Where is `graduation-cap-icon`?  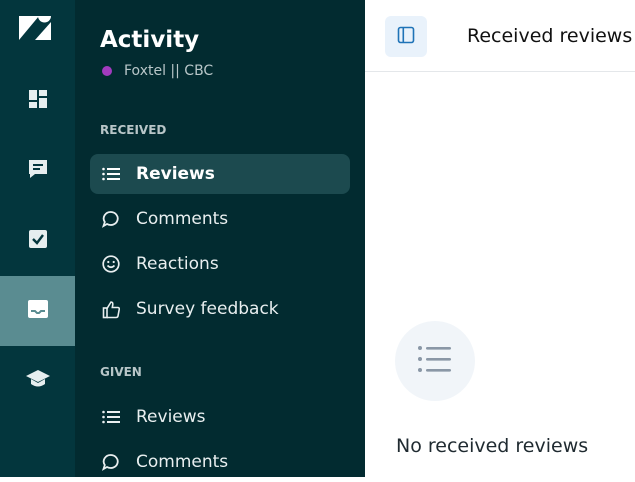
graduation-cap-icon is located at coordinates (38, 381).